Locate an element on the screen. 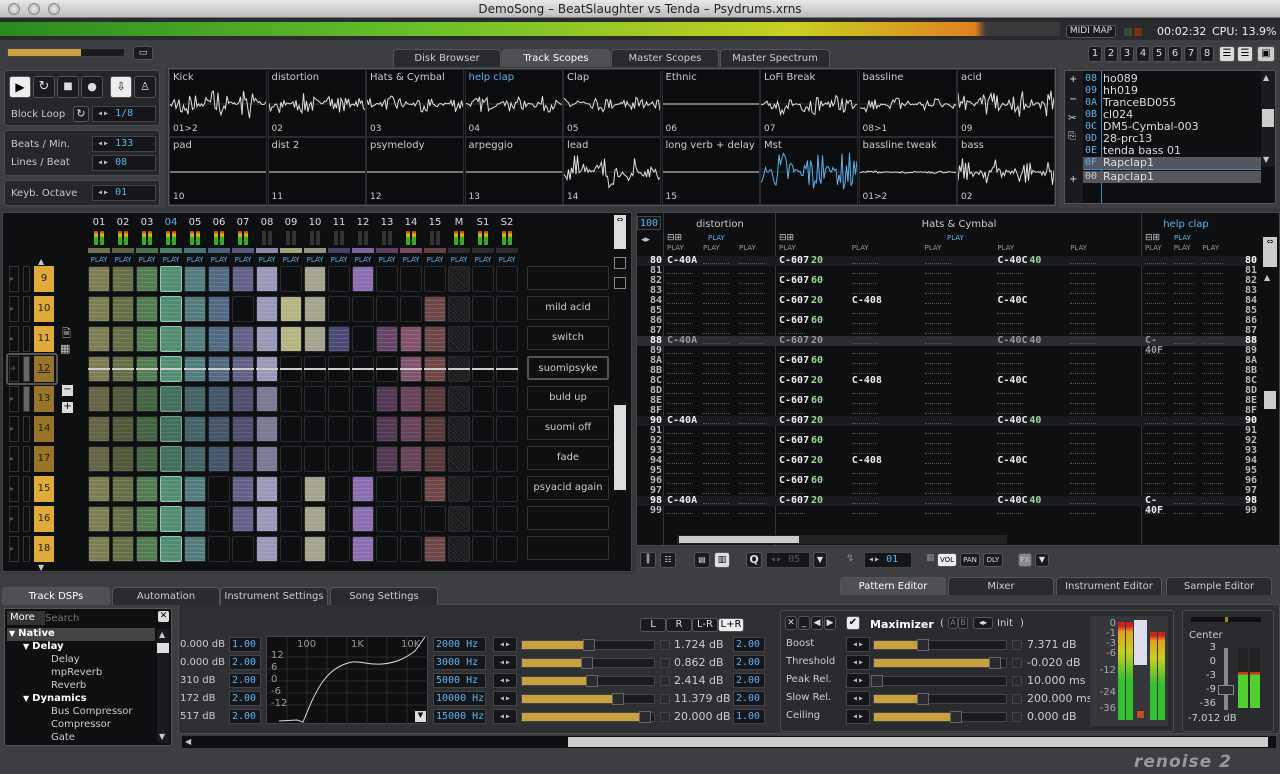 The image size is (1280, 774). dsp-folder: ▼ Delay is located at coordinates (81, 647).